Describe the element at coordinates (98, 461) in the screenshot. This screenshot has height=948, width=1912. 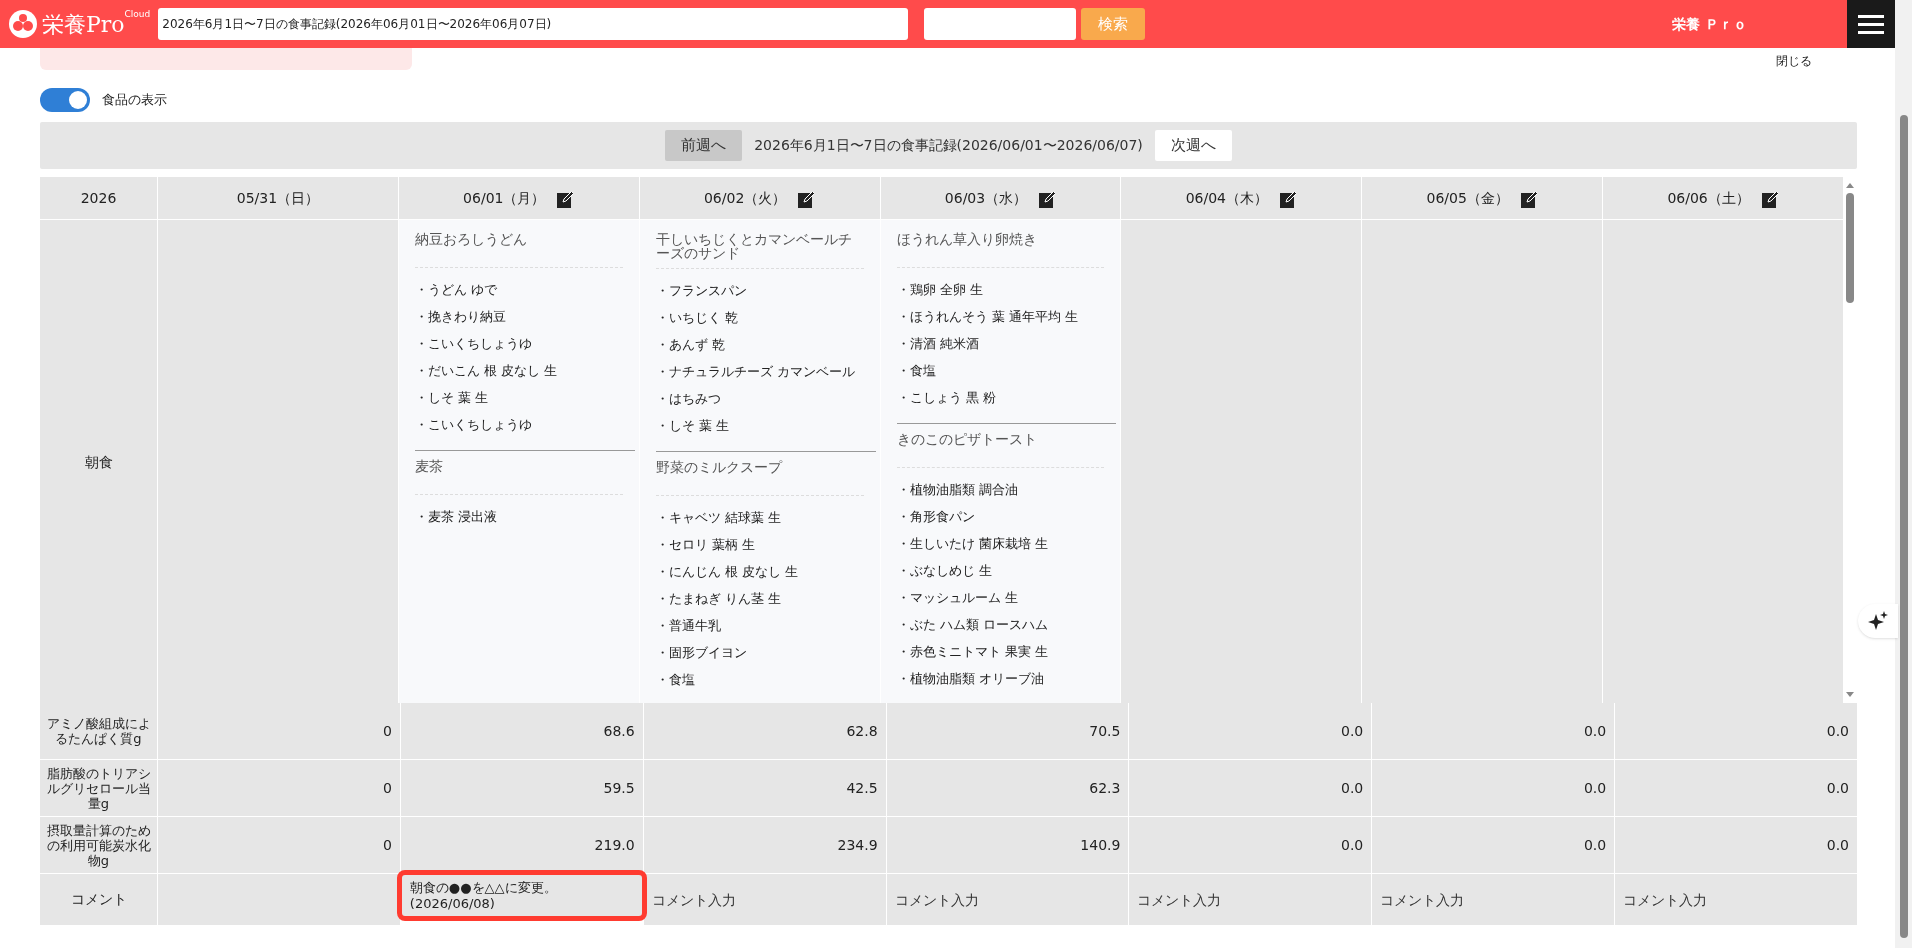
I see `meal-label: 朝食` at that location.